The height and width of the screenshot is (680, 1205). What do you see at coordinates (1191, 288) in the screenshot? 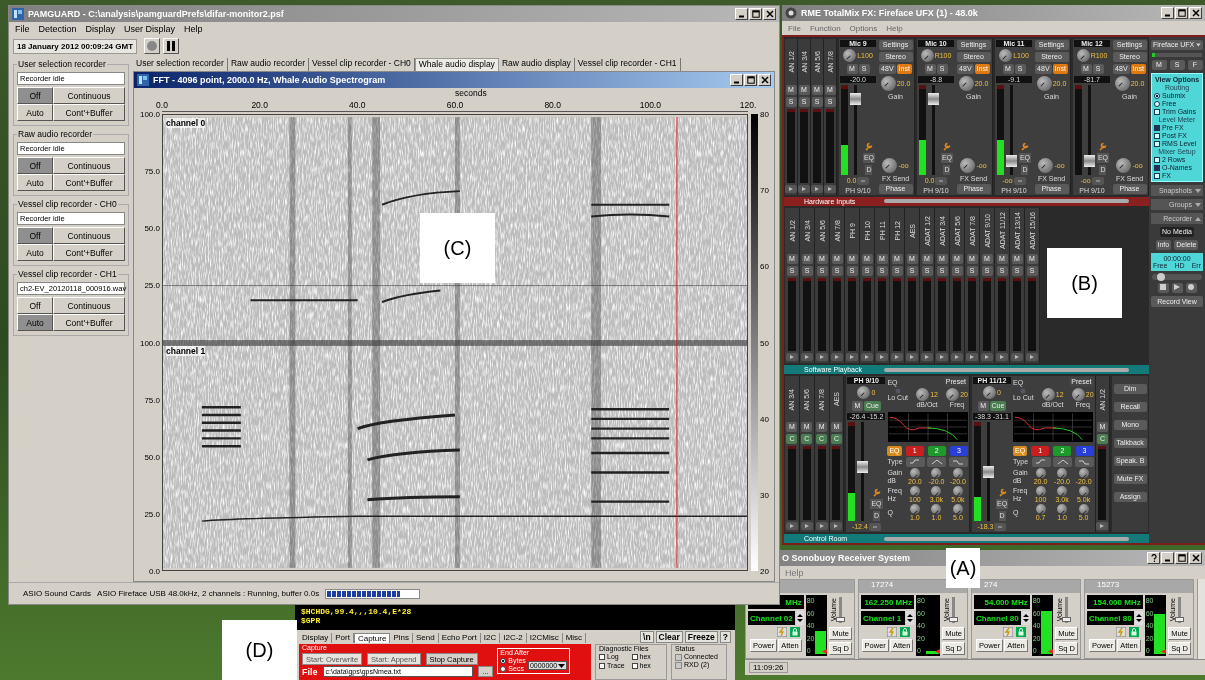
I see `record-button` at bounding box center [1191, 288].